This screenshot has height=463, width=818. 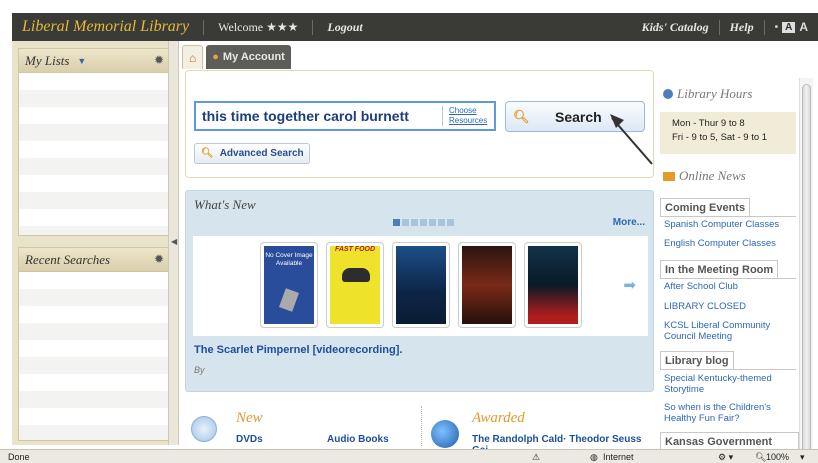 I want to click on arrow-right-icon: ➡, so click(x=629, y=285).